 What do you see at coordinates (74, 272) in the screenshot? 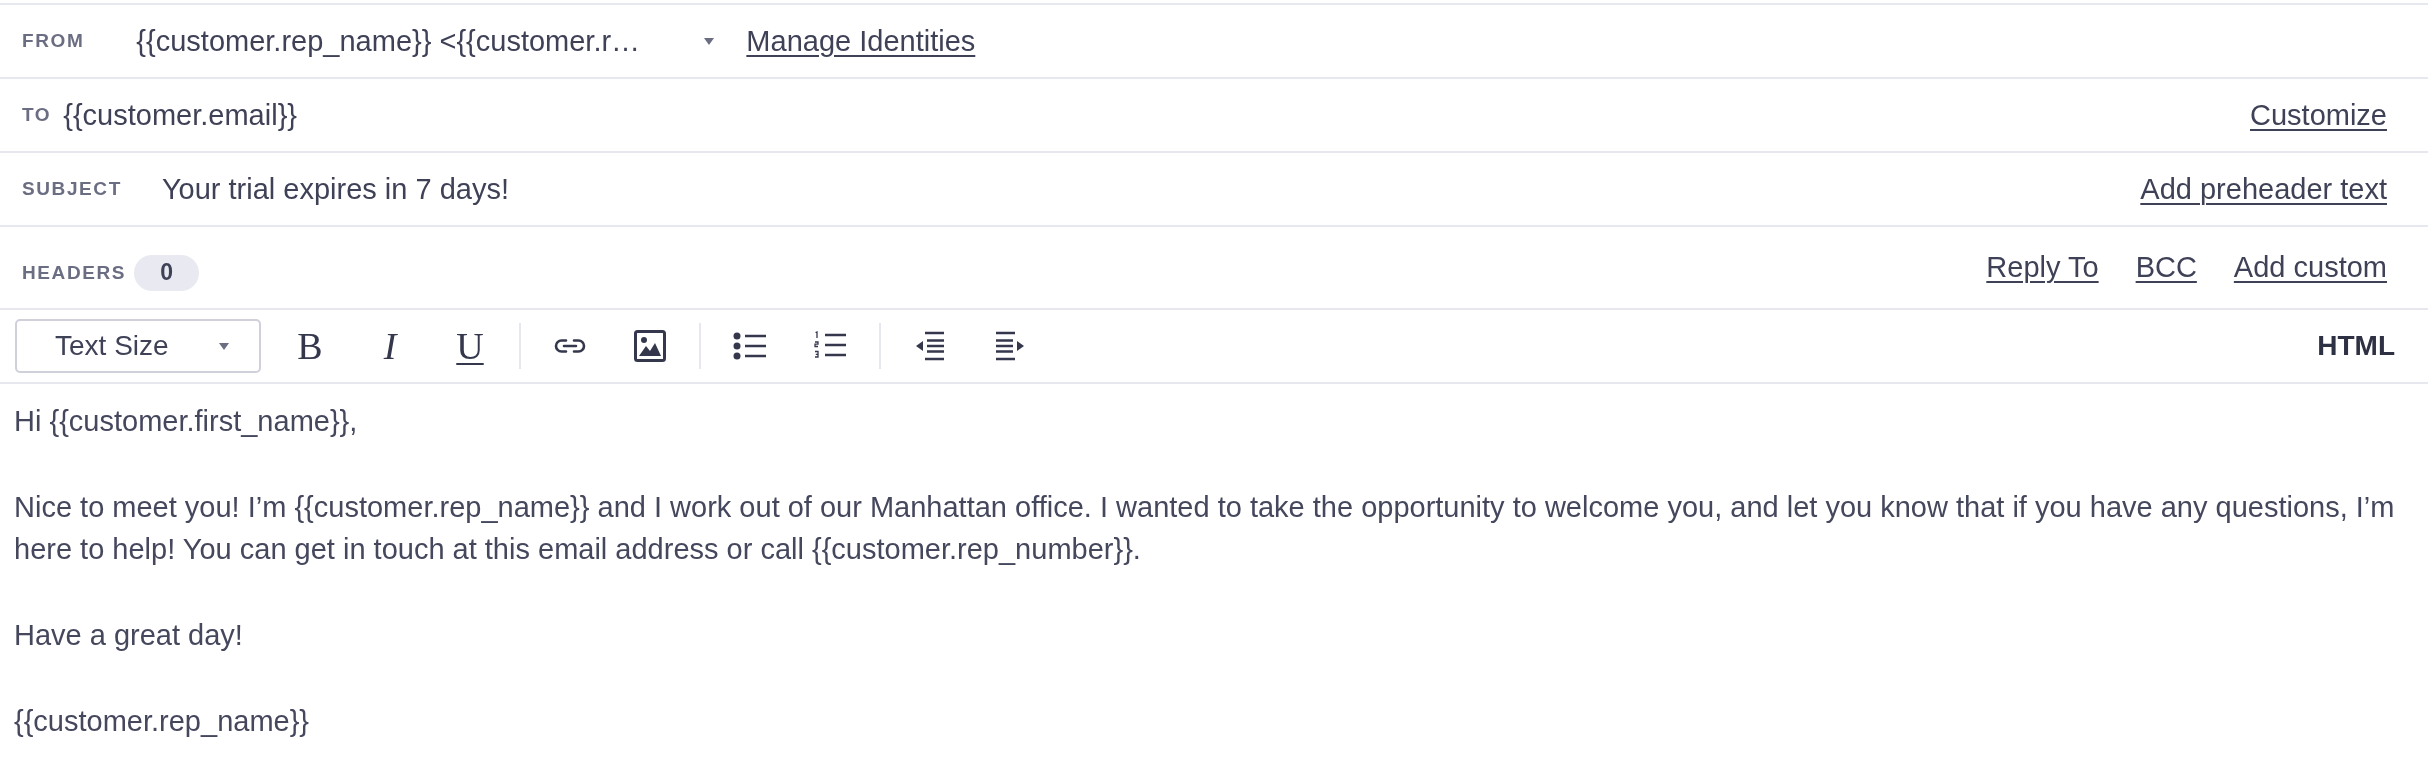
I see `headers-label: HEADERS` at bounding box center [74, 272].